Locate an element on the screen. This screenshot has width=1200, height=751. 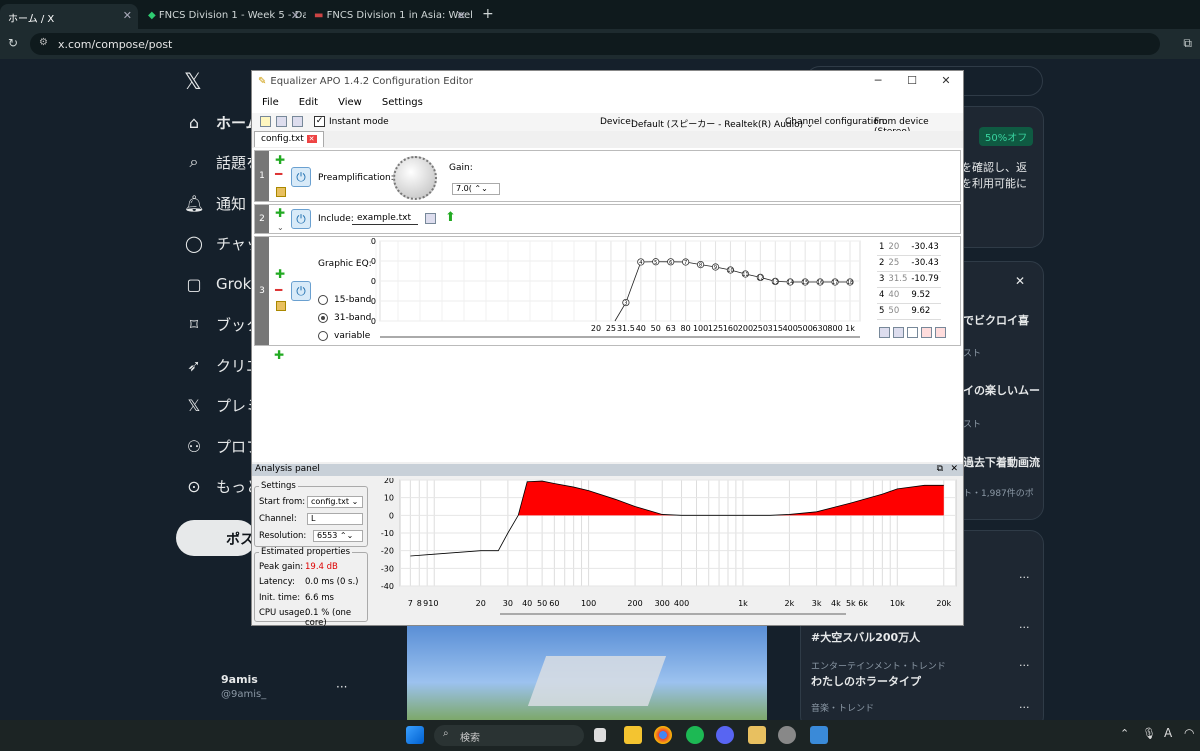
settings-icon is located at coordinates (787, 735).